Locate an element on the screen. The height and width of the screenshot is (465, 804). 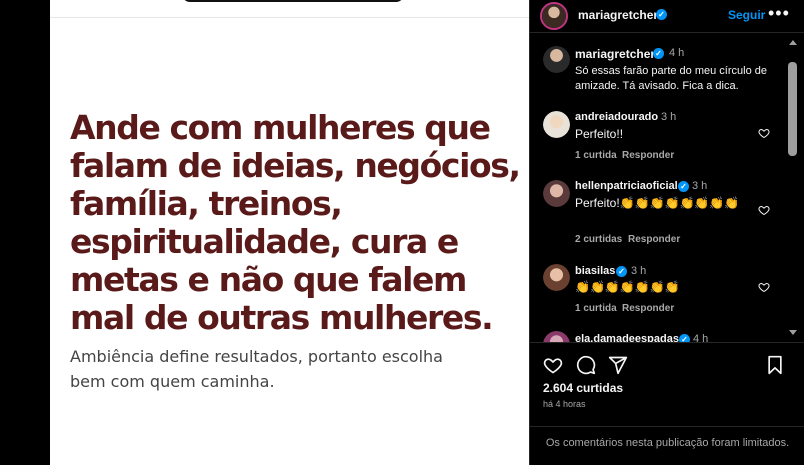
comment-username: ela.damadeespadas is located at coordinates (627, 337).